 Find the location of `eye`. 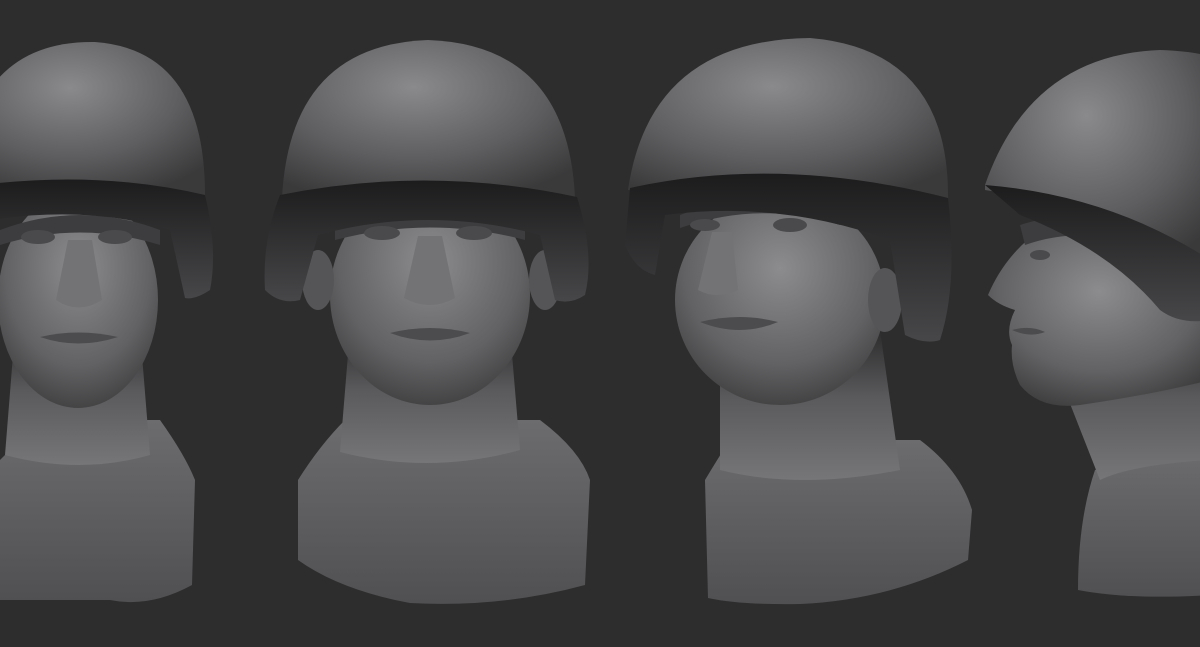

eye is located at coordinates (1040, 255).